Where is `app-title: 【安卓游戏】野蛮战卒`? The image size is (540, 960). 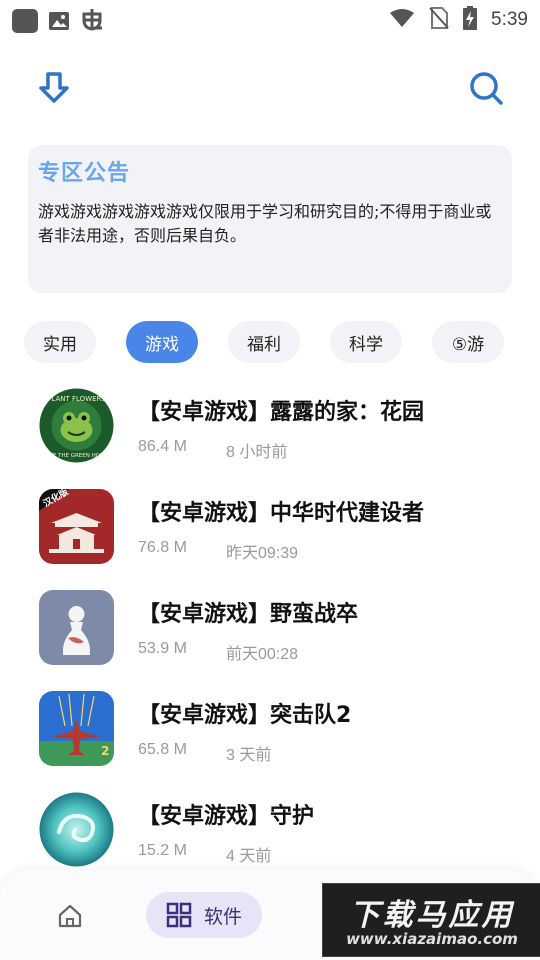
app-title: 【安卓游戏】野蛮战卒 is located at coordinates (248, 614).